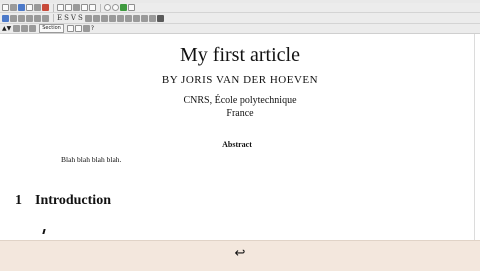 The height and width of the screenshot is (271, 480). I want to click on enter-icon: ↩, so click(240, 253).